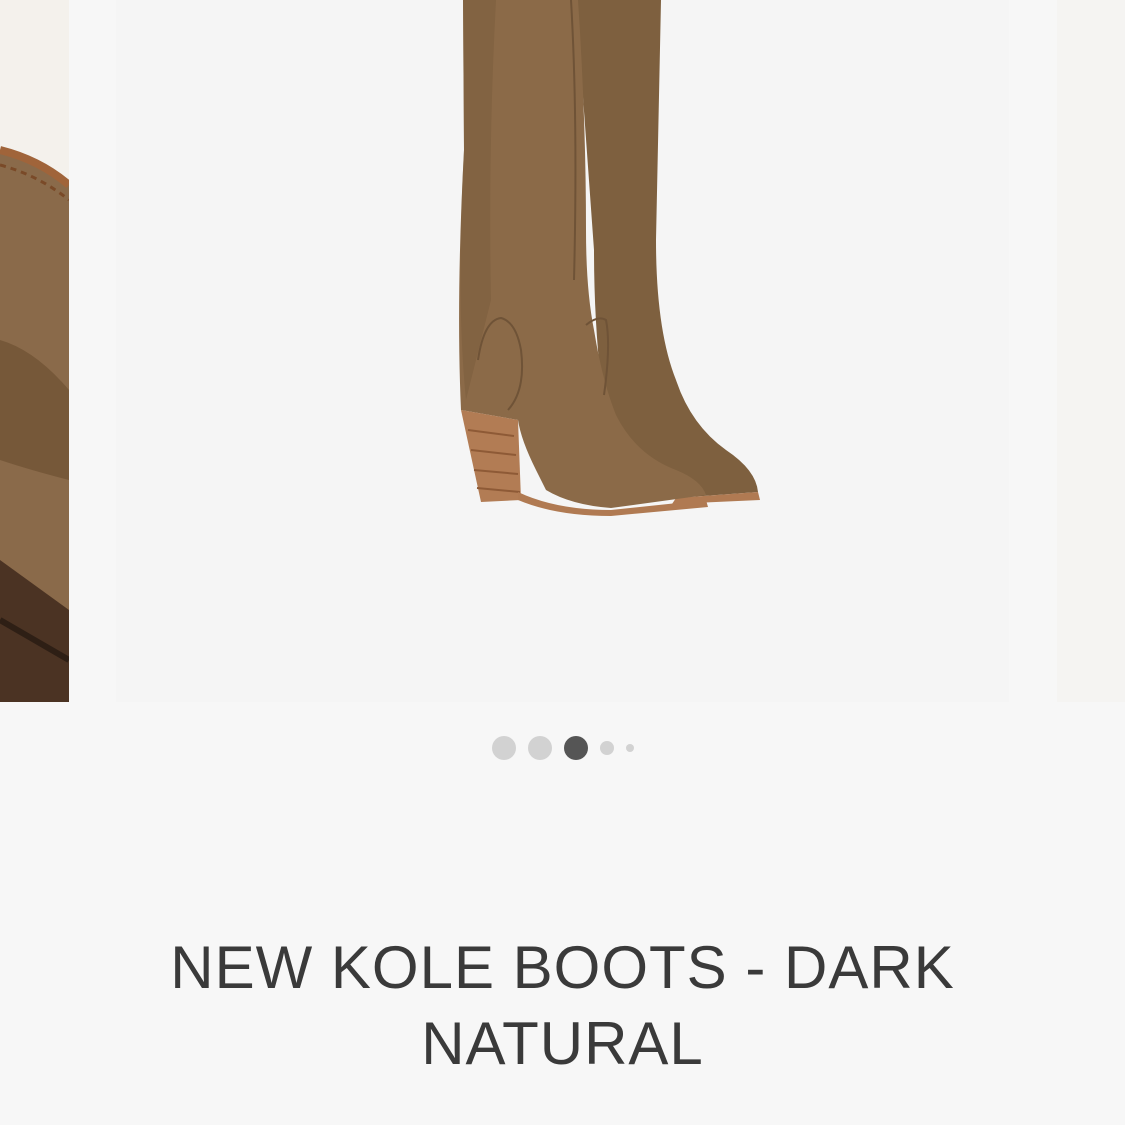 This screenshot has height=1125, width=1125. I want to click on boot-closeup-image, so click(34, 351).